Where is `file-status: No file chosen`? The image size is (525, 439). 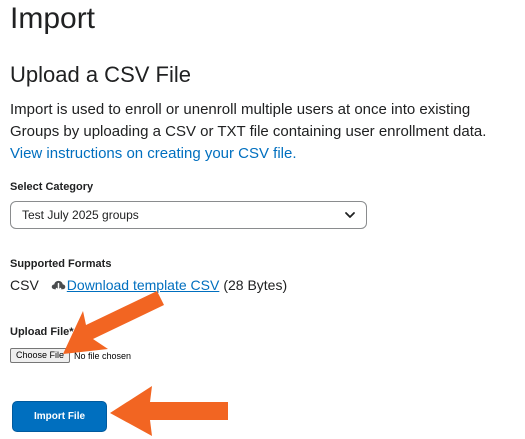 file-status: No file chosen is located at coordinates (103, 355).